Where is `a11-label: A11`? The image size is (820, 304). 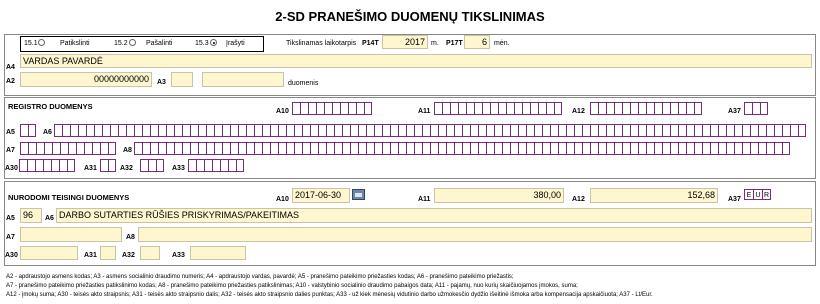 a11-label: A11 is located at coordinates (424, 199).